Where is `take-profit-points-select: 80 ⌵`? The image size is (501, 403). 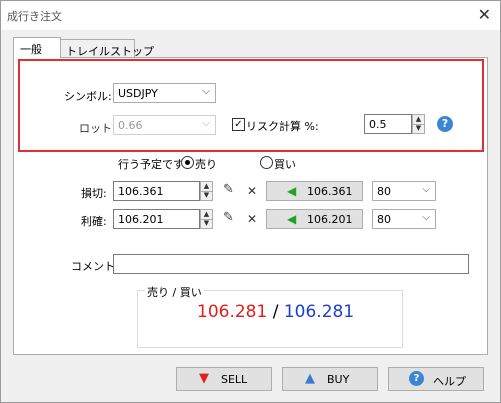 take-profit-points-select: 80 ⌵ is located at coordinates (404, 219).